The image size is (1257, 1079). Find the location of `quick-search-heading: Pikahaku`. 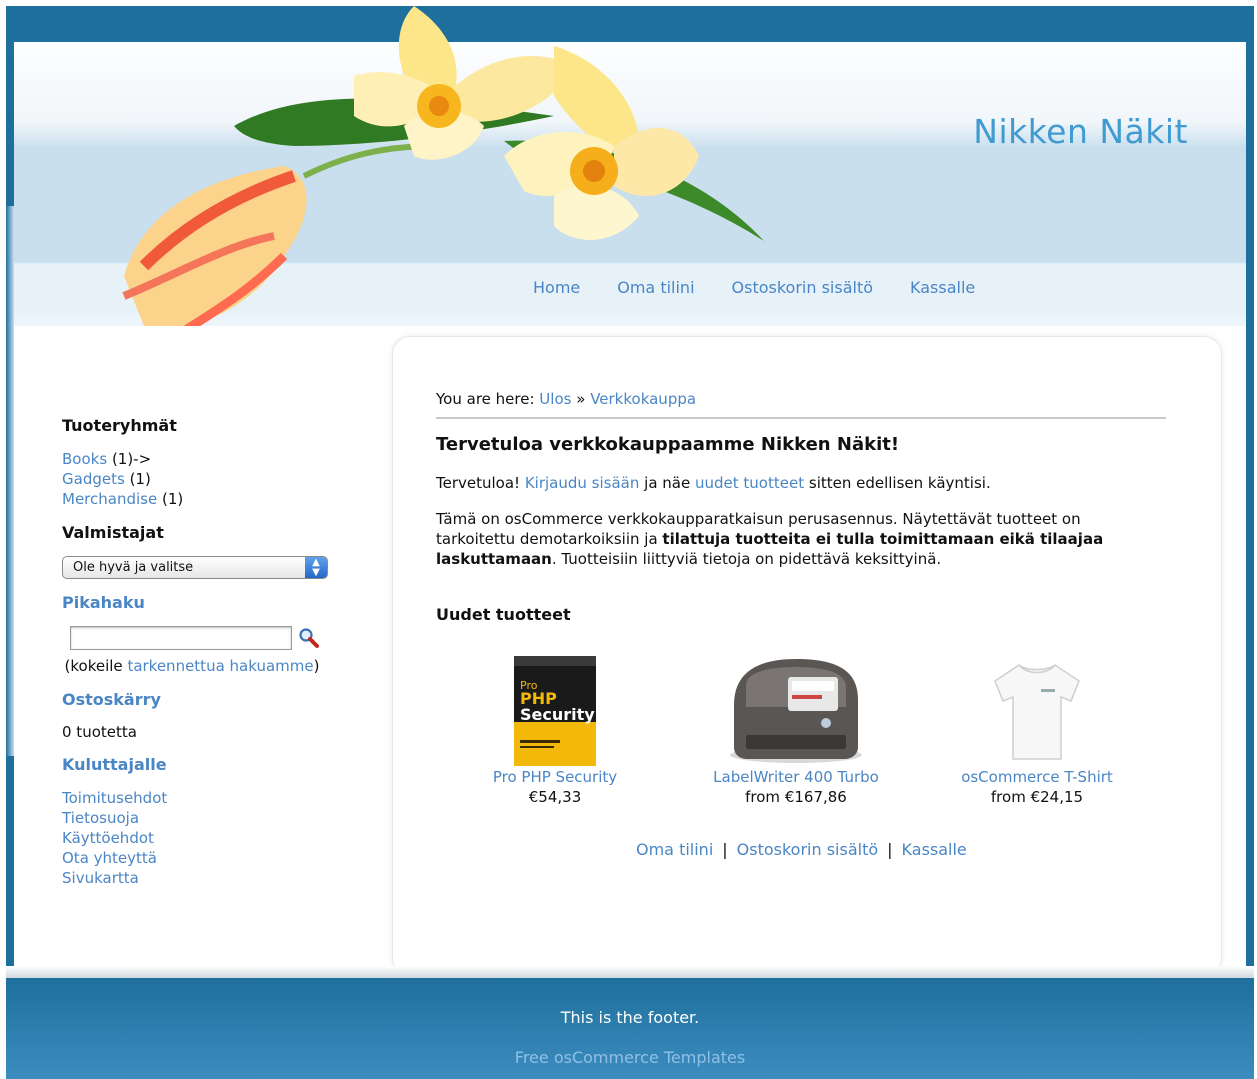

quick-search-heading: Pikahaku is located at coordinates (103, 602).